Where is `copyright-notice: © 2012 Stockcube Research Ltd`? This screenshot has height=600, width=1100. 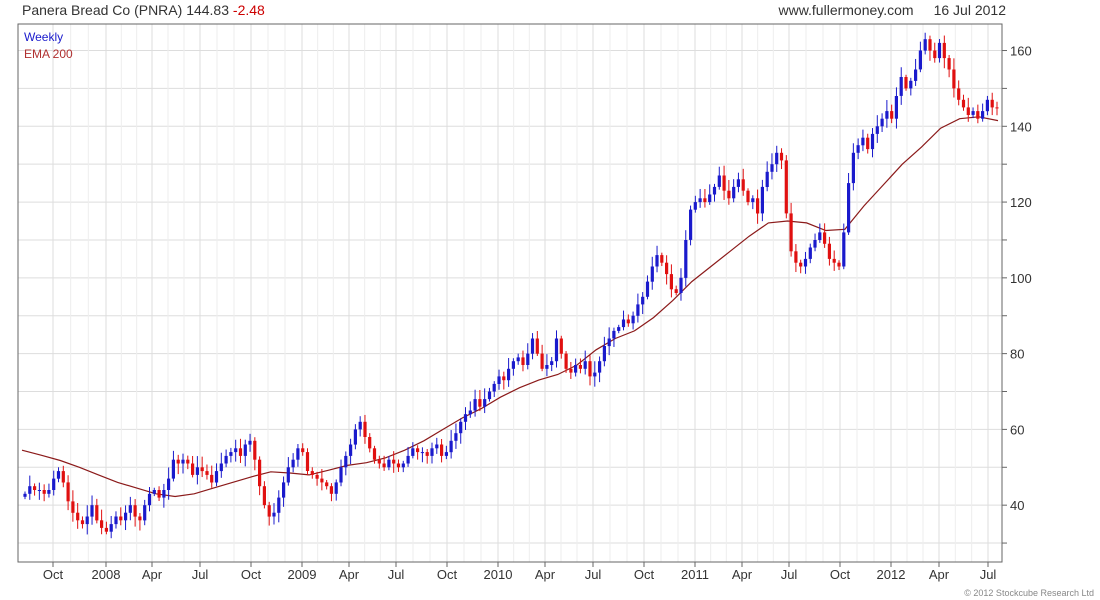 copyright-notice: © 2012 Stockcube Research Ltd is located at coordinates (1029, 593).